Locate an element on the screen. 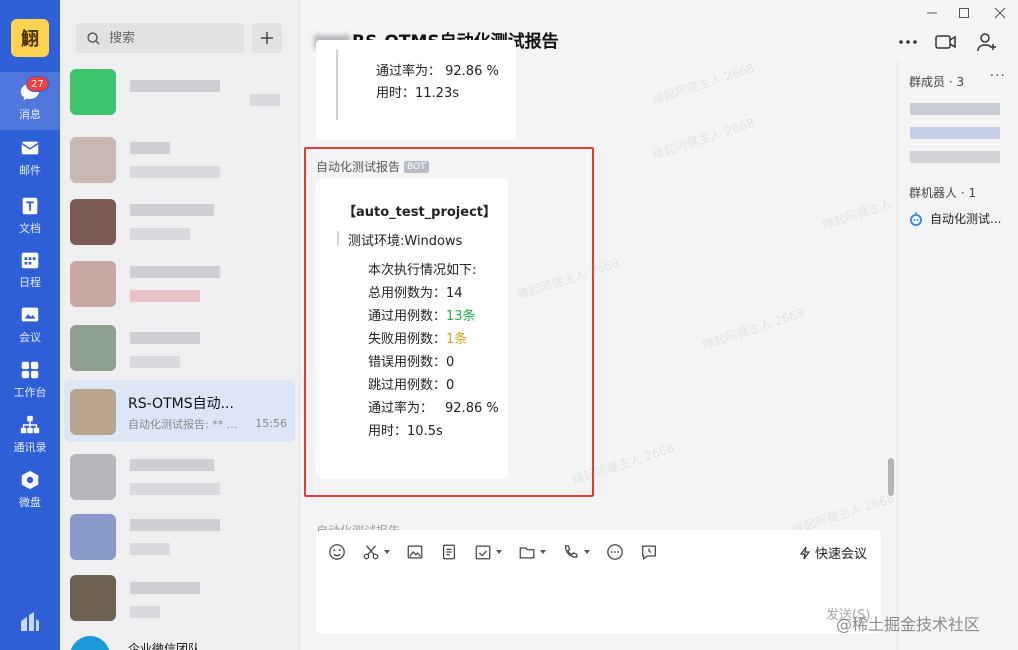 This screenshot has width=1018, height=650. image-icon is located at coordinates (415, 552).